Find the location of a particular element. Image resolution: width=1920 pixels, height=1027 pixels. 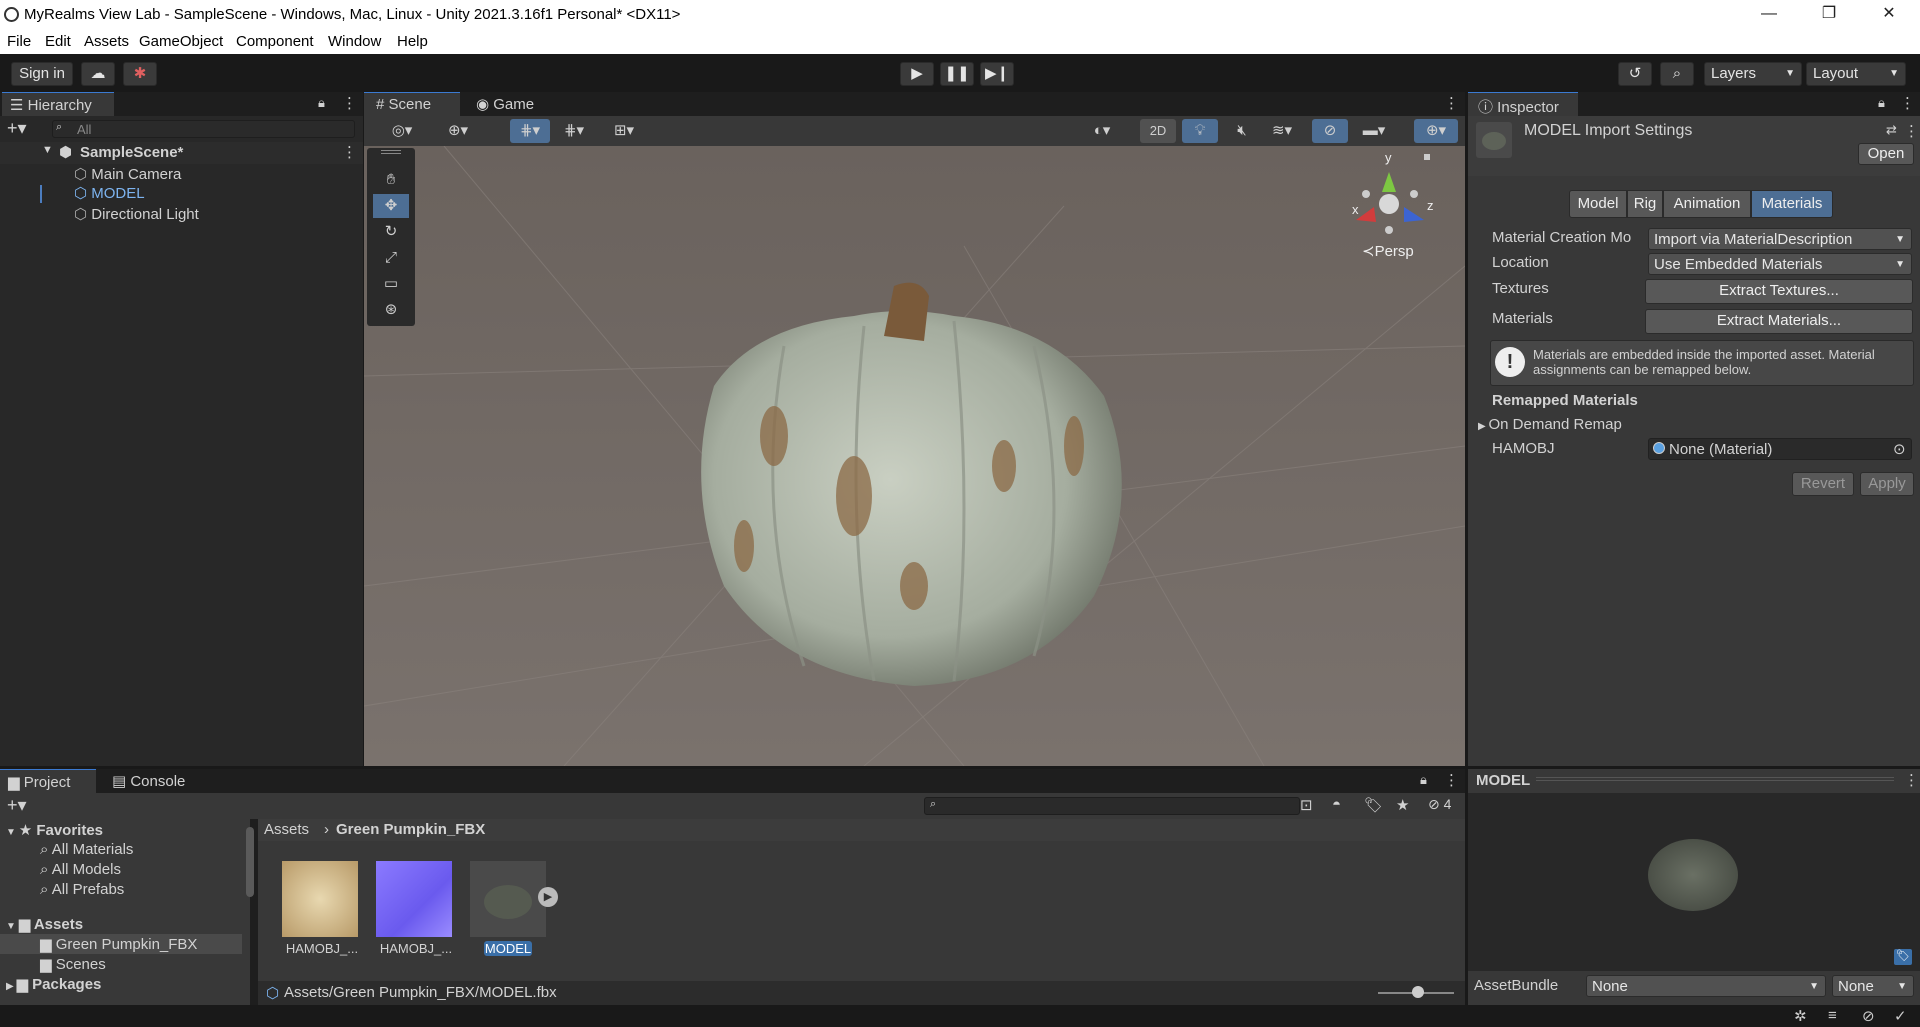

menu-help: Help is located at coordinates (412, 41).